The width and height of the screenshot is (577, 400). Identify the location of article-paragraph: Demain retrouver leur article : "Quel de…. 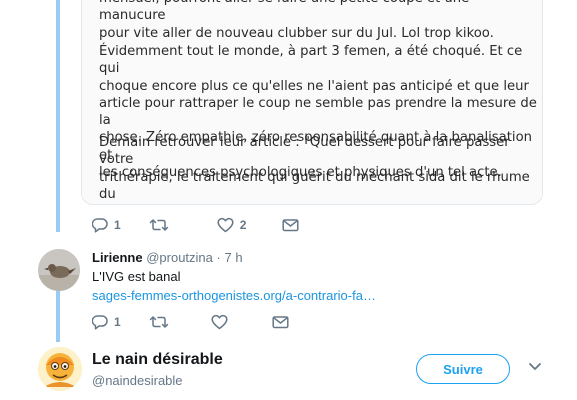
(314, 168).